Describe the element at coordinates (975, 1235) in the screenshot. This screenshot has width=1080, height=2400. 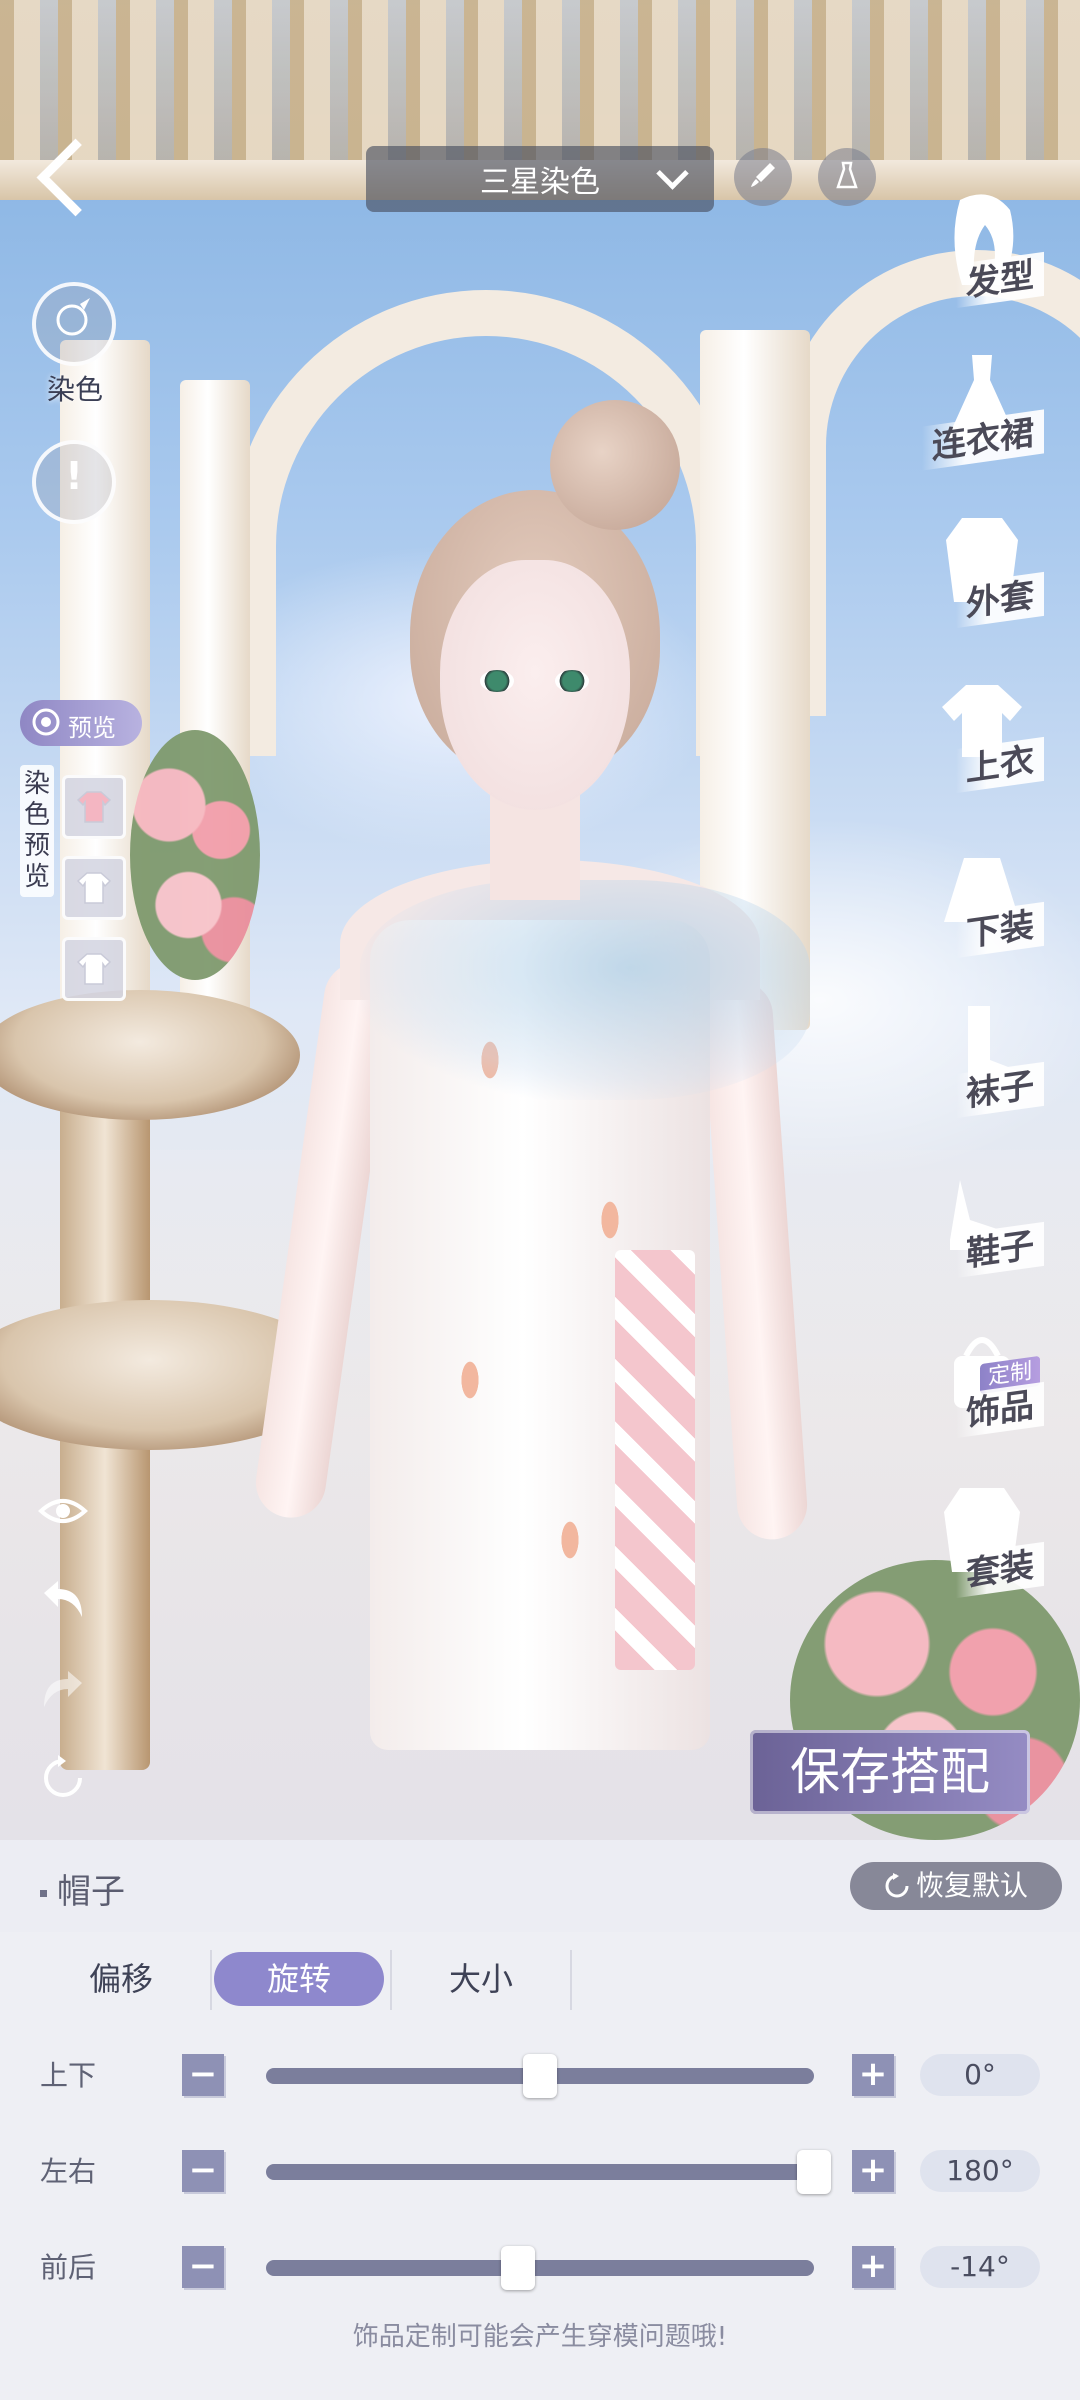
I see `category-shoe: 鞋子` at that location.